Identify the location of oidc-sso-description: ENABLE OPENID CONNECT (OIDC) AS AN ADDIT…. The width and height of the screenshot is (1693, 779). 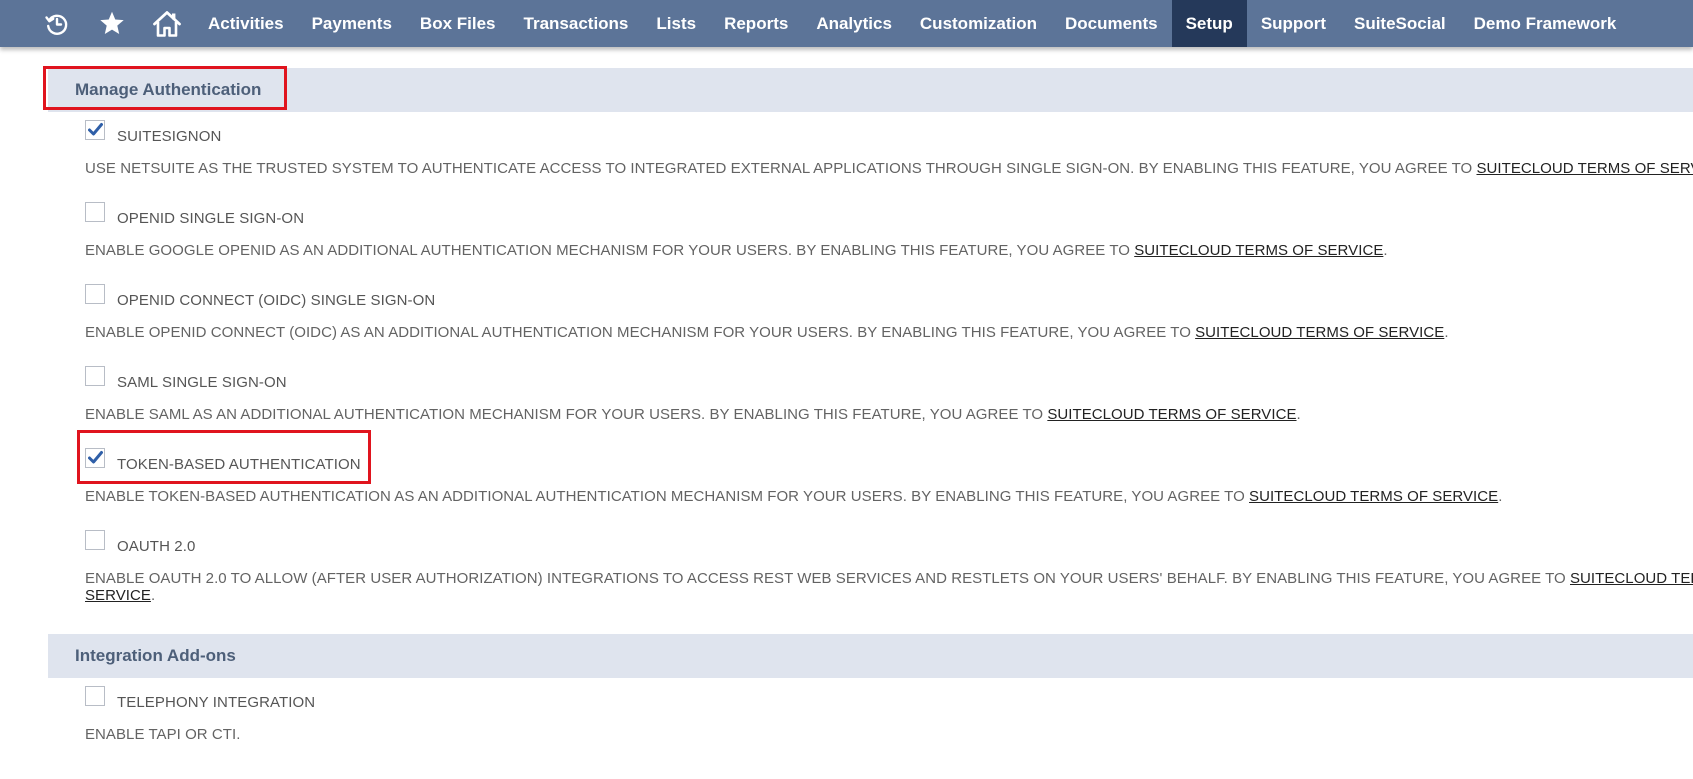
(767, 332).